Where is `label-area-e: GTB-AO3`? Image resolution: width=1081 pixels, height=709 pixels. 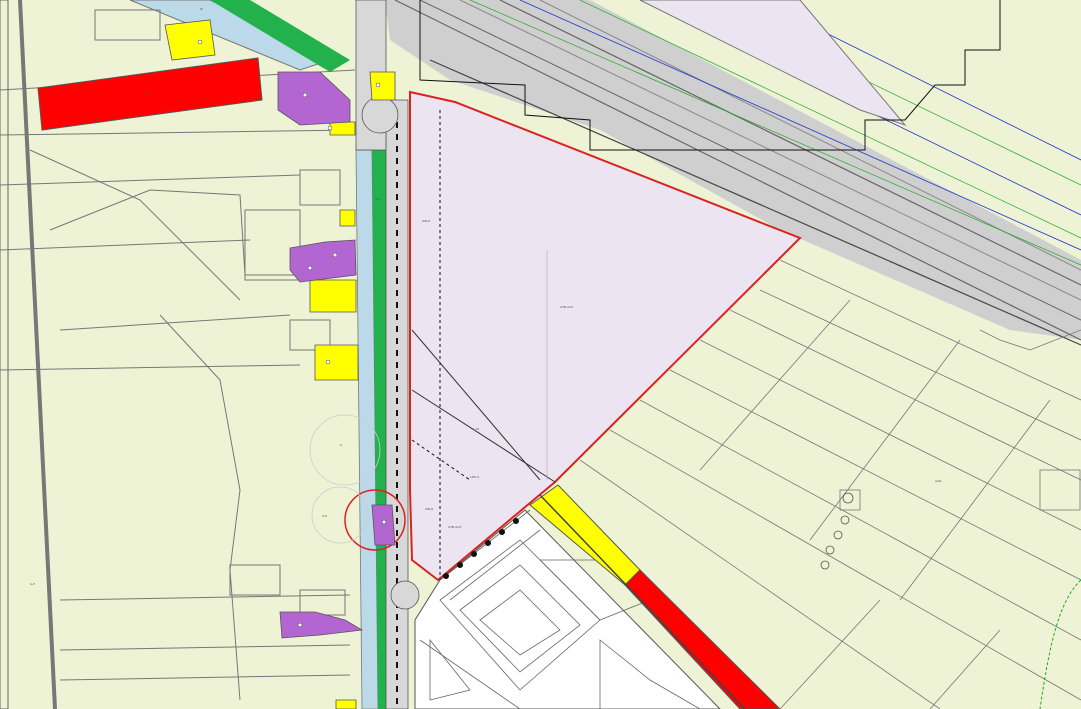
label-area-e: GTB-AO3 is located at coordinates (454, 527).